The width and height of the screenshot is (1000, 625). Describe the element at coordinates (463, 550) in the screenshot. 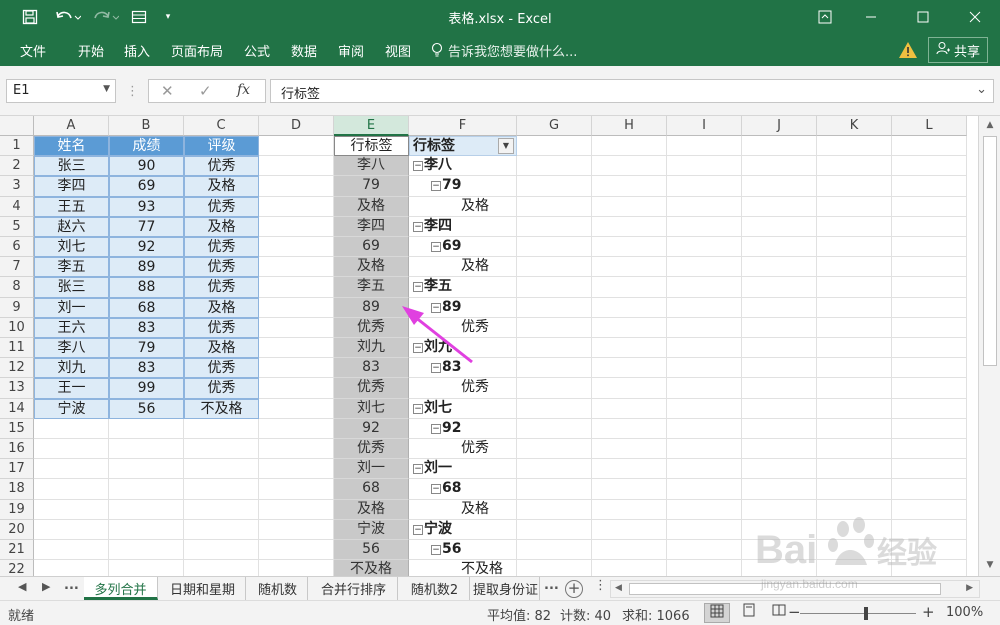

I see `pivot-row: −56` at that location.